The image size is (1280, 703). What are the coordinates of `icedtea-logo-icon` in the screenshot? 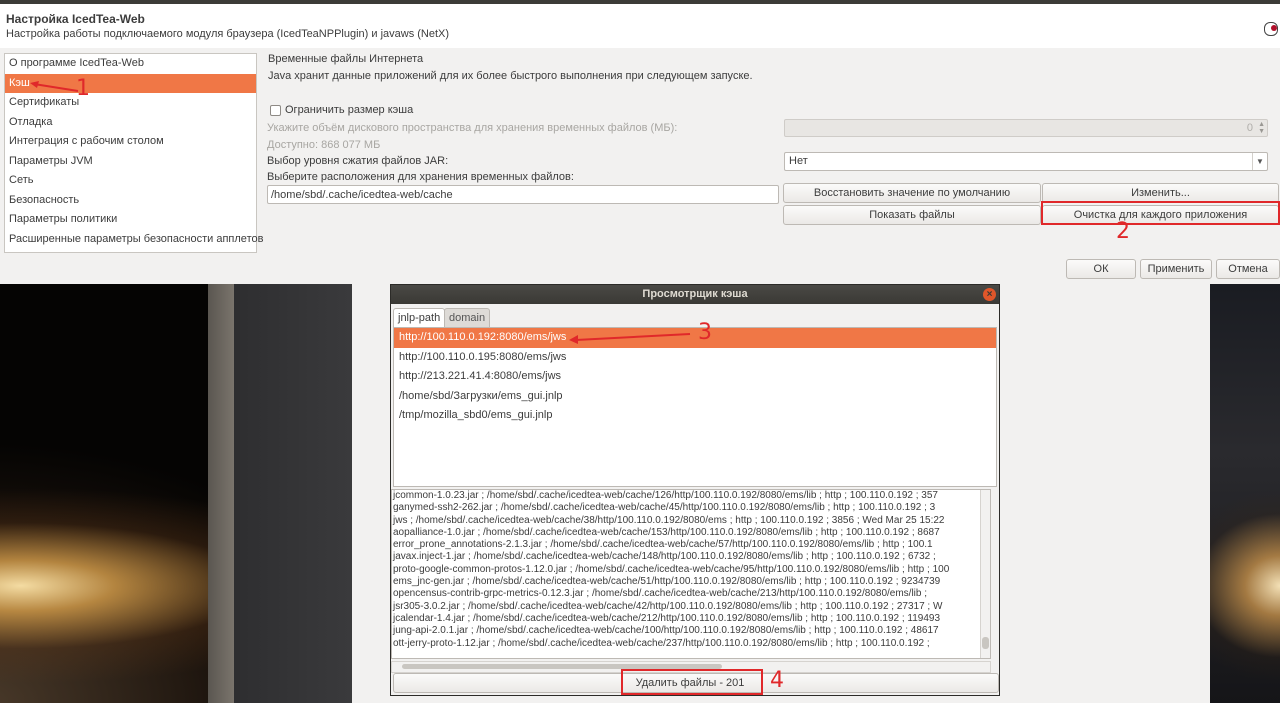 It's located at (1271, 29).